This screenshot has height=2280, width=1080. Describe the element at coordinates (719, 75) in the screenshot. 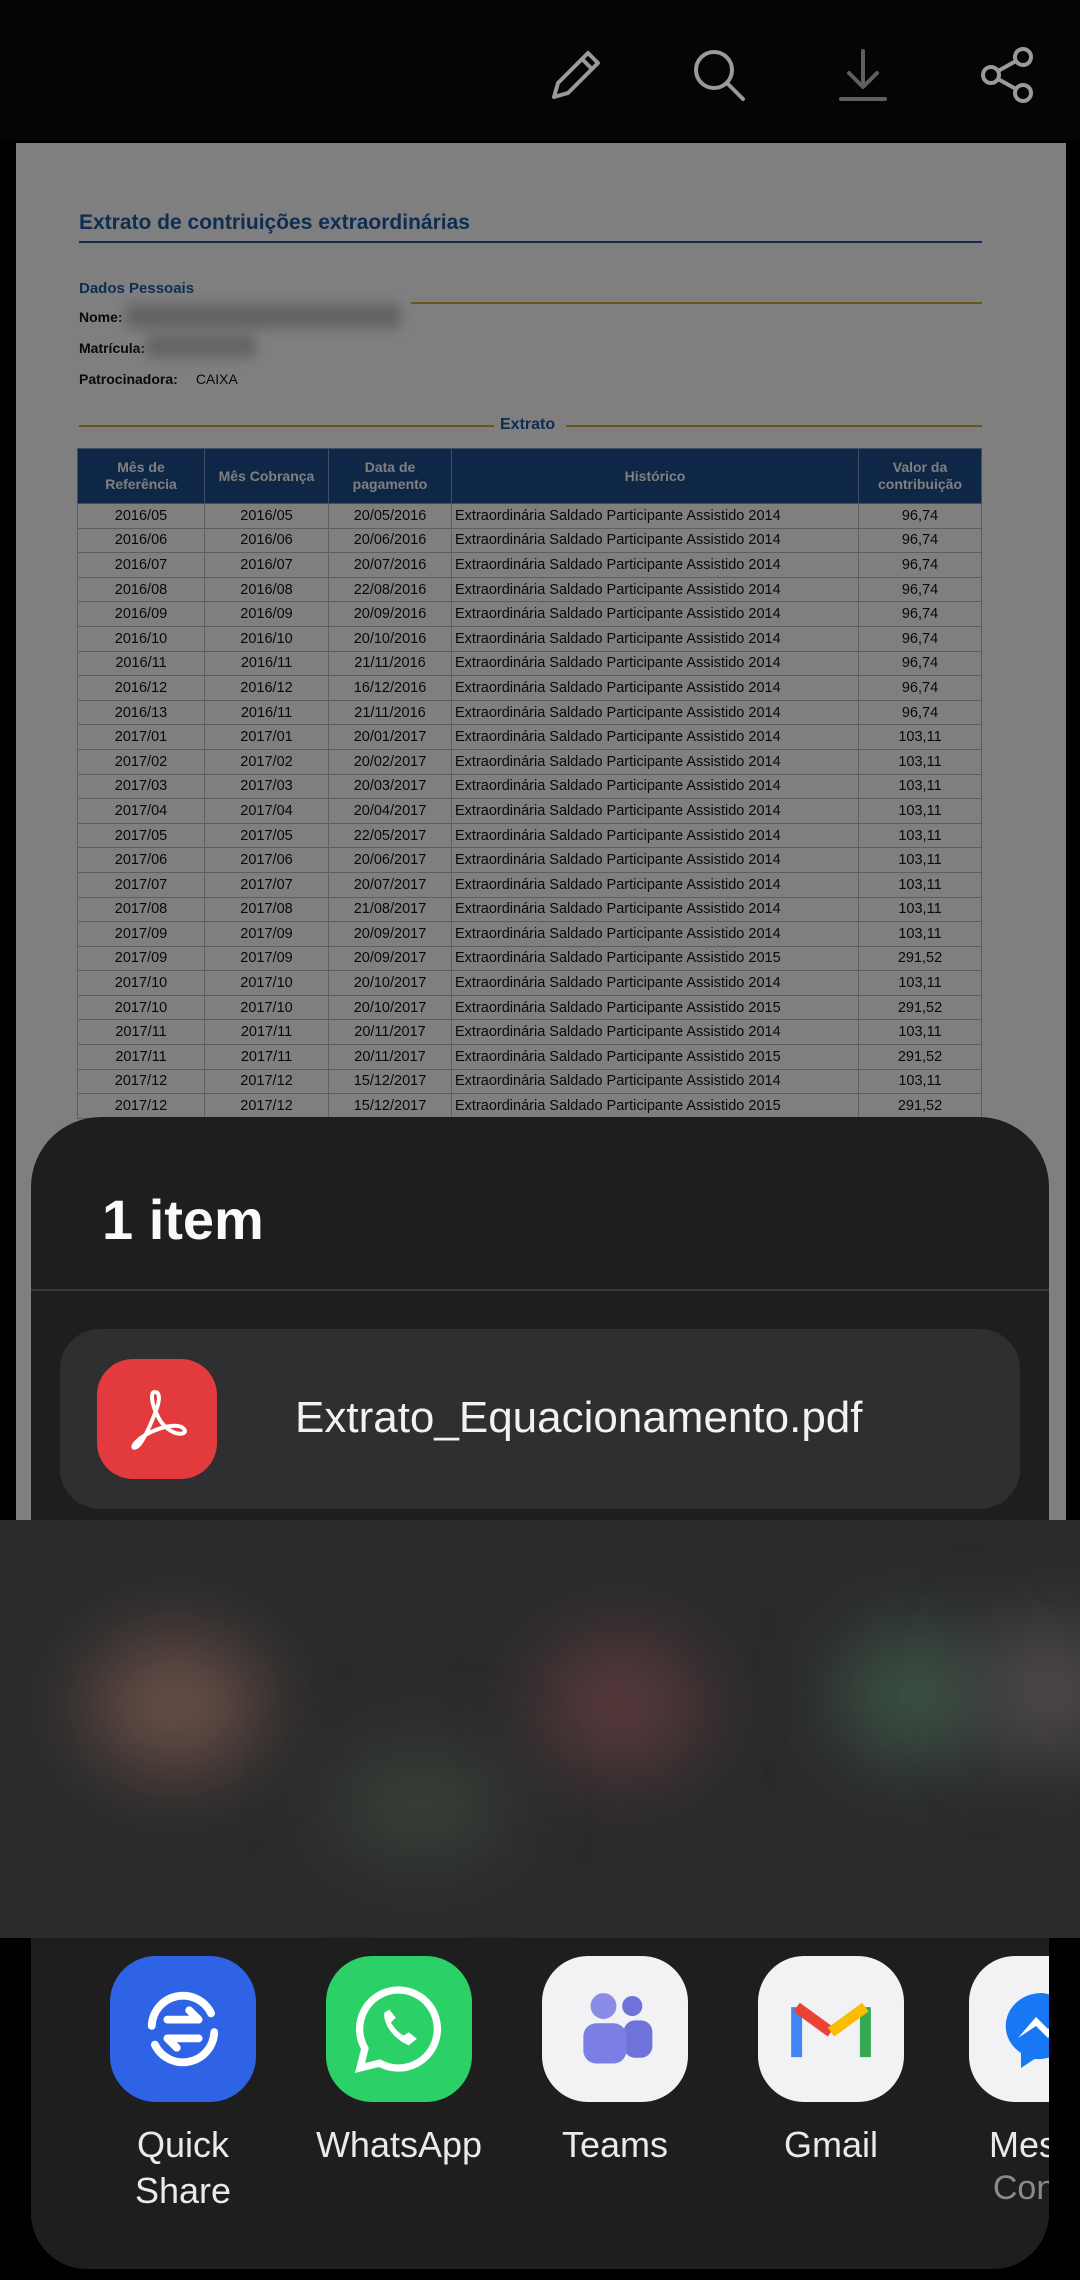

I see `search-icon` at that location.